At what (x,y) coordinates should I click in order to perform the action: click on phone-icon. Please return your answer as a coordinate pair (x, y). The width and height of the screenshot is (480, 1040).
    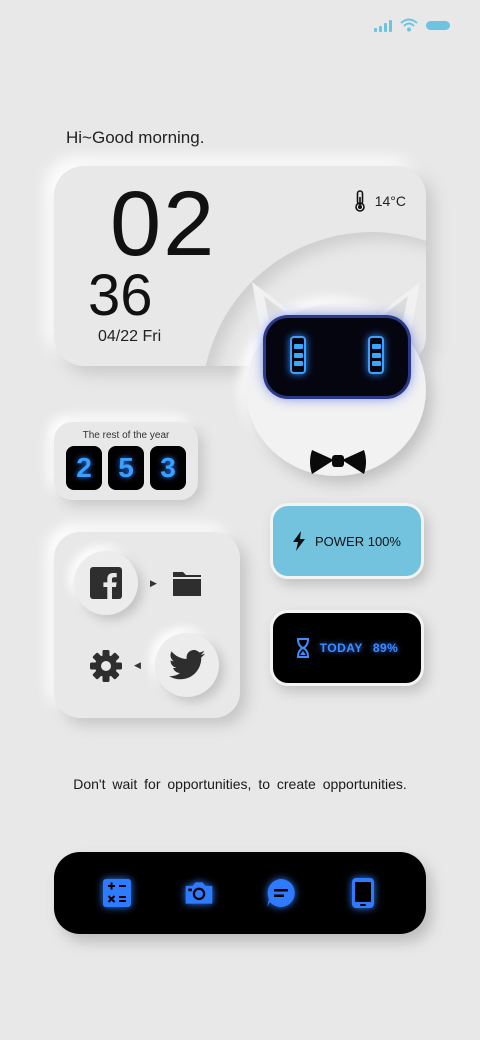
    Looking at the image, I should click on (363, 893).